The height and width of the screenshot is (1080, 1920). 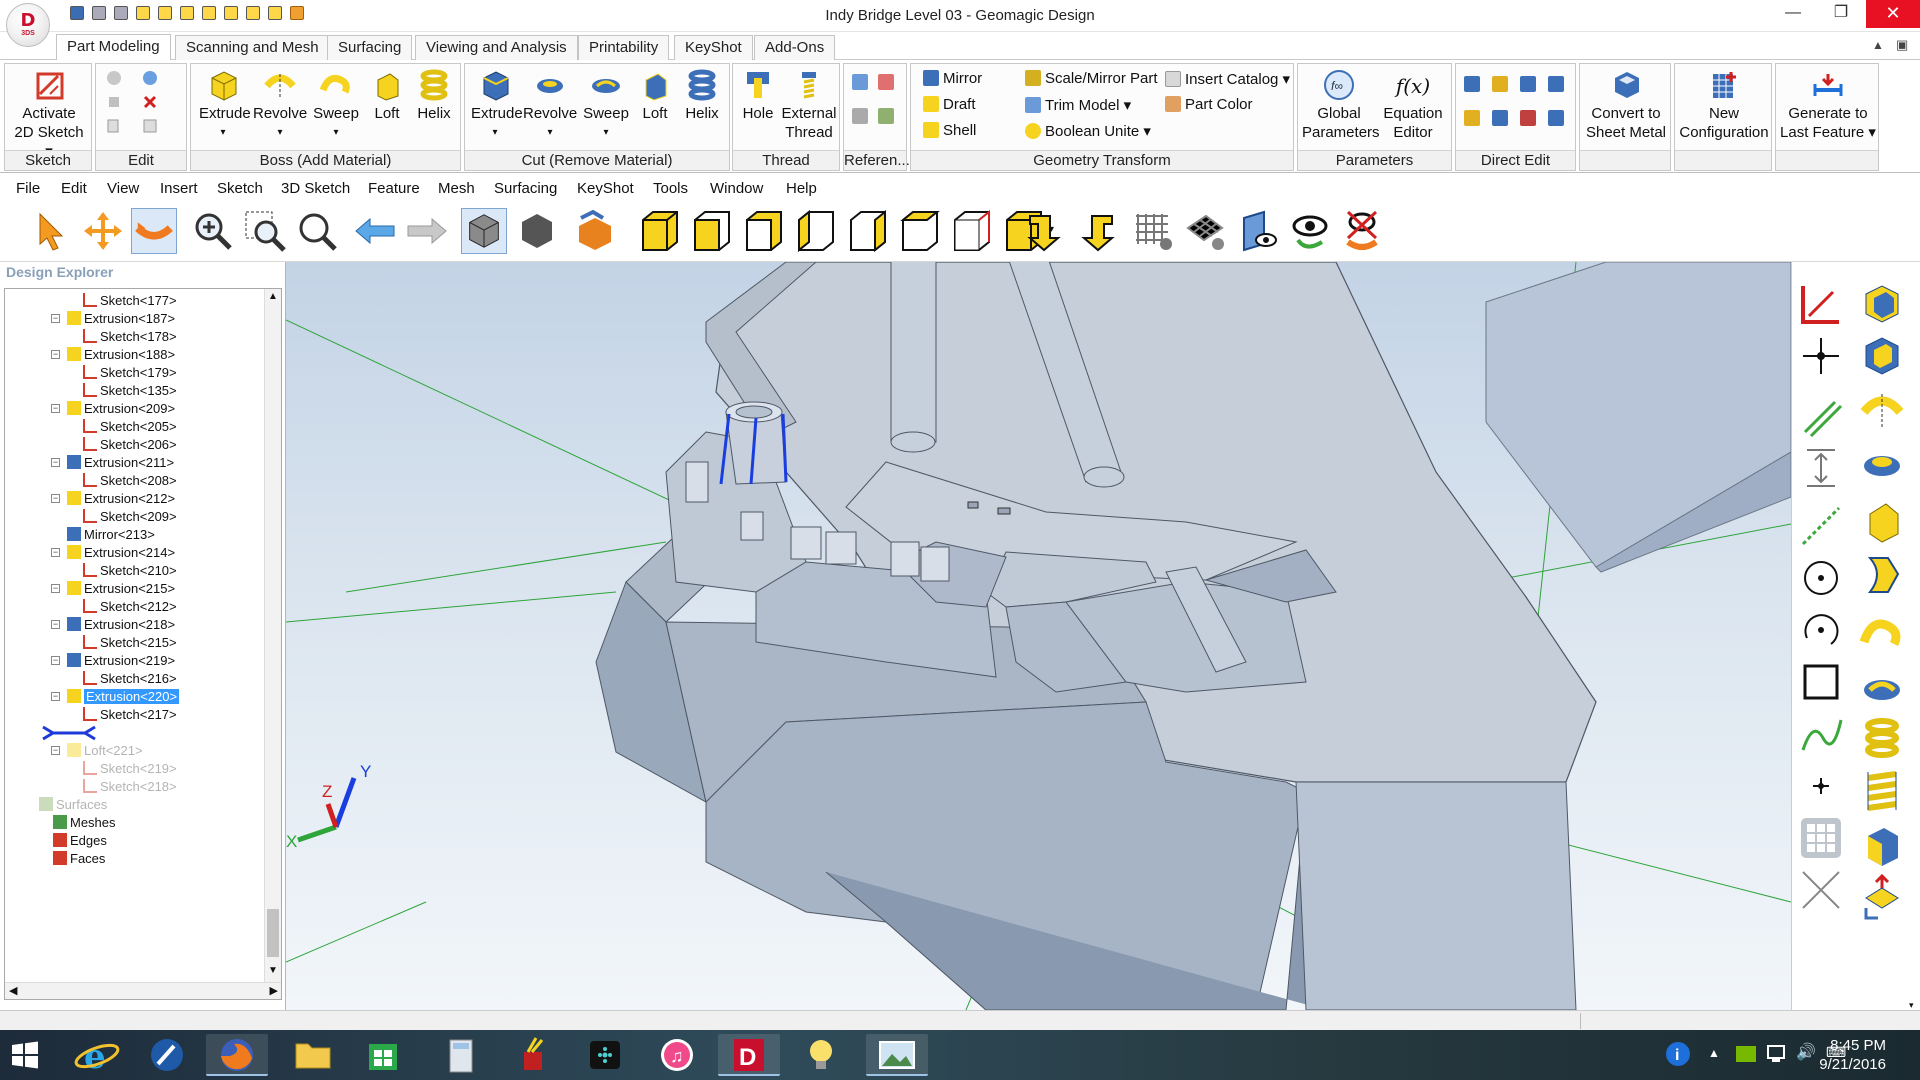 I want to click on shell-button: Shell, so click(x=949, y=130).